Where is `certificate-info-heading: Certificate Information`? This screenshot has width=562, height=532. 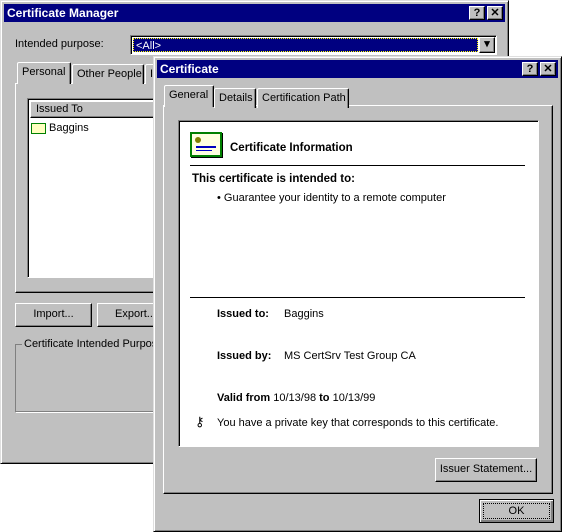
certificate-info-heading: Certificate Information is located at coordinates (291, 148).